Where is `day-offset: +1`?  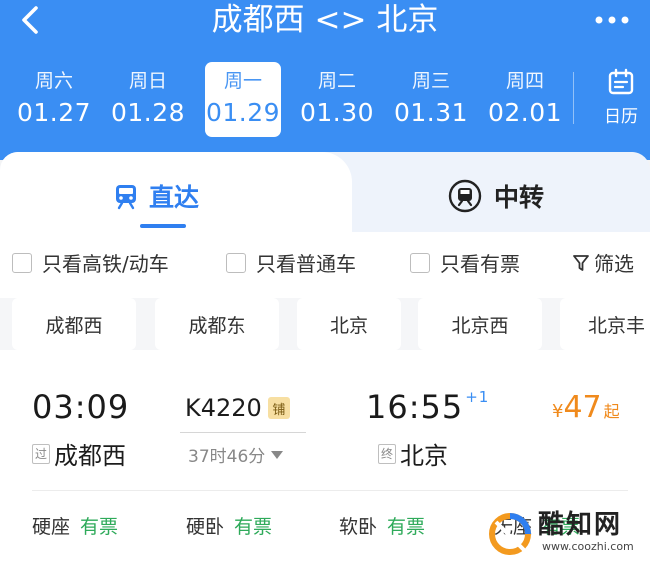
day-offset: +1 is located at coordinates (477, 397).